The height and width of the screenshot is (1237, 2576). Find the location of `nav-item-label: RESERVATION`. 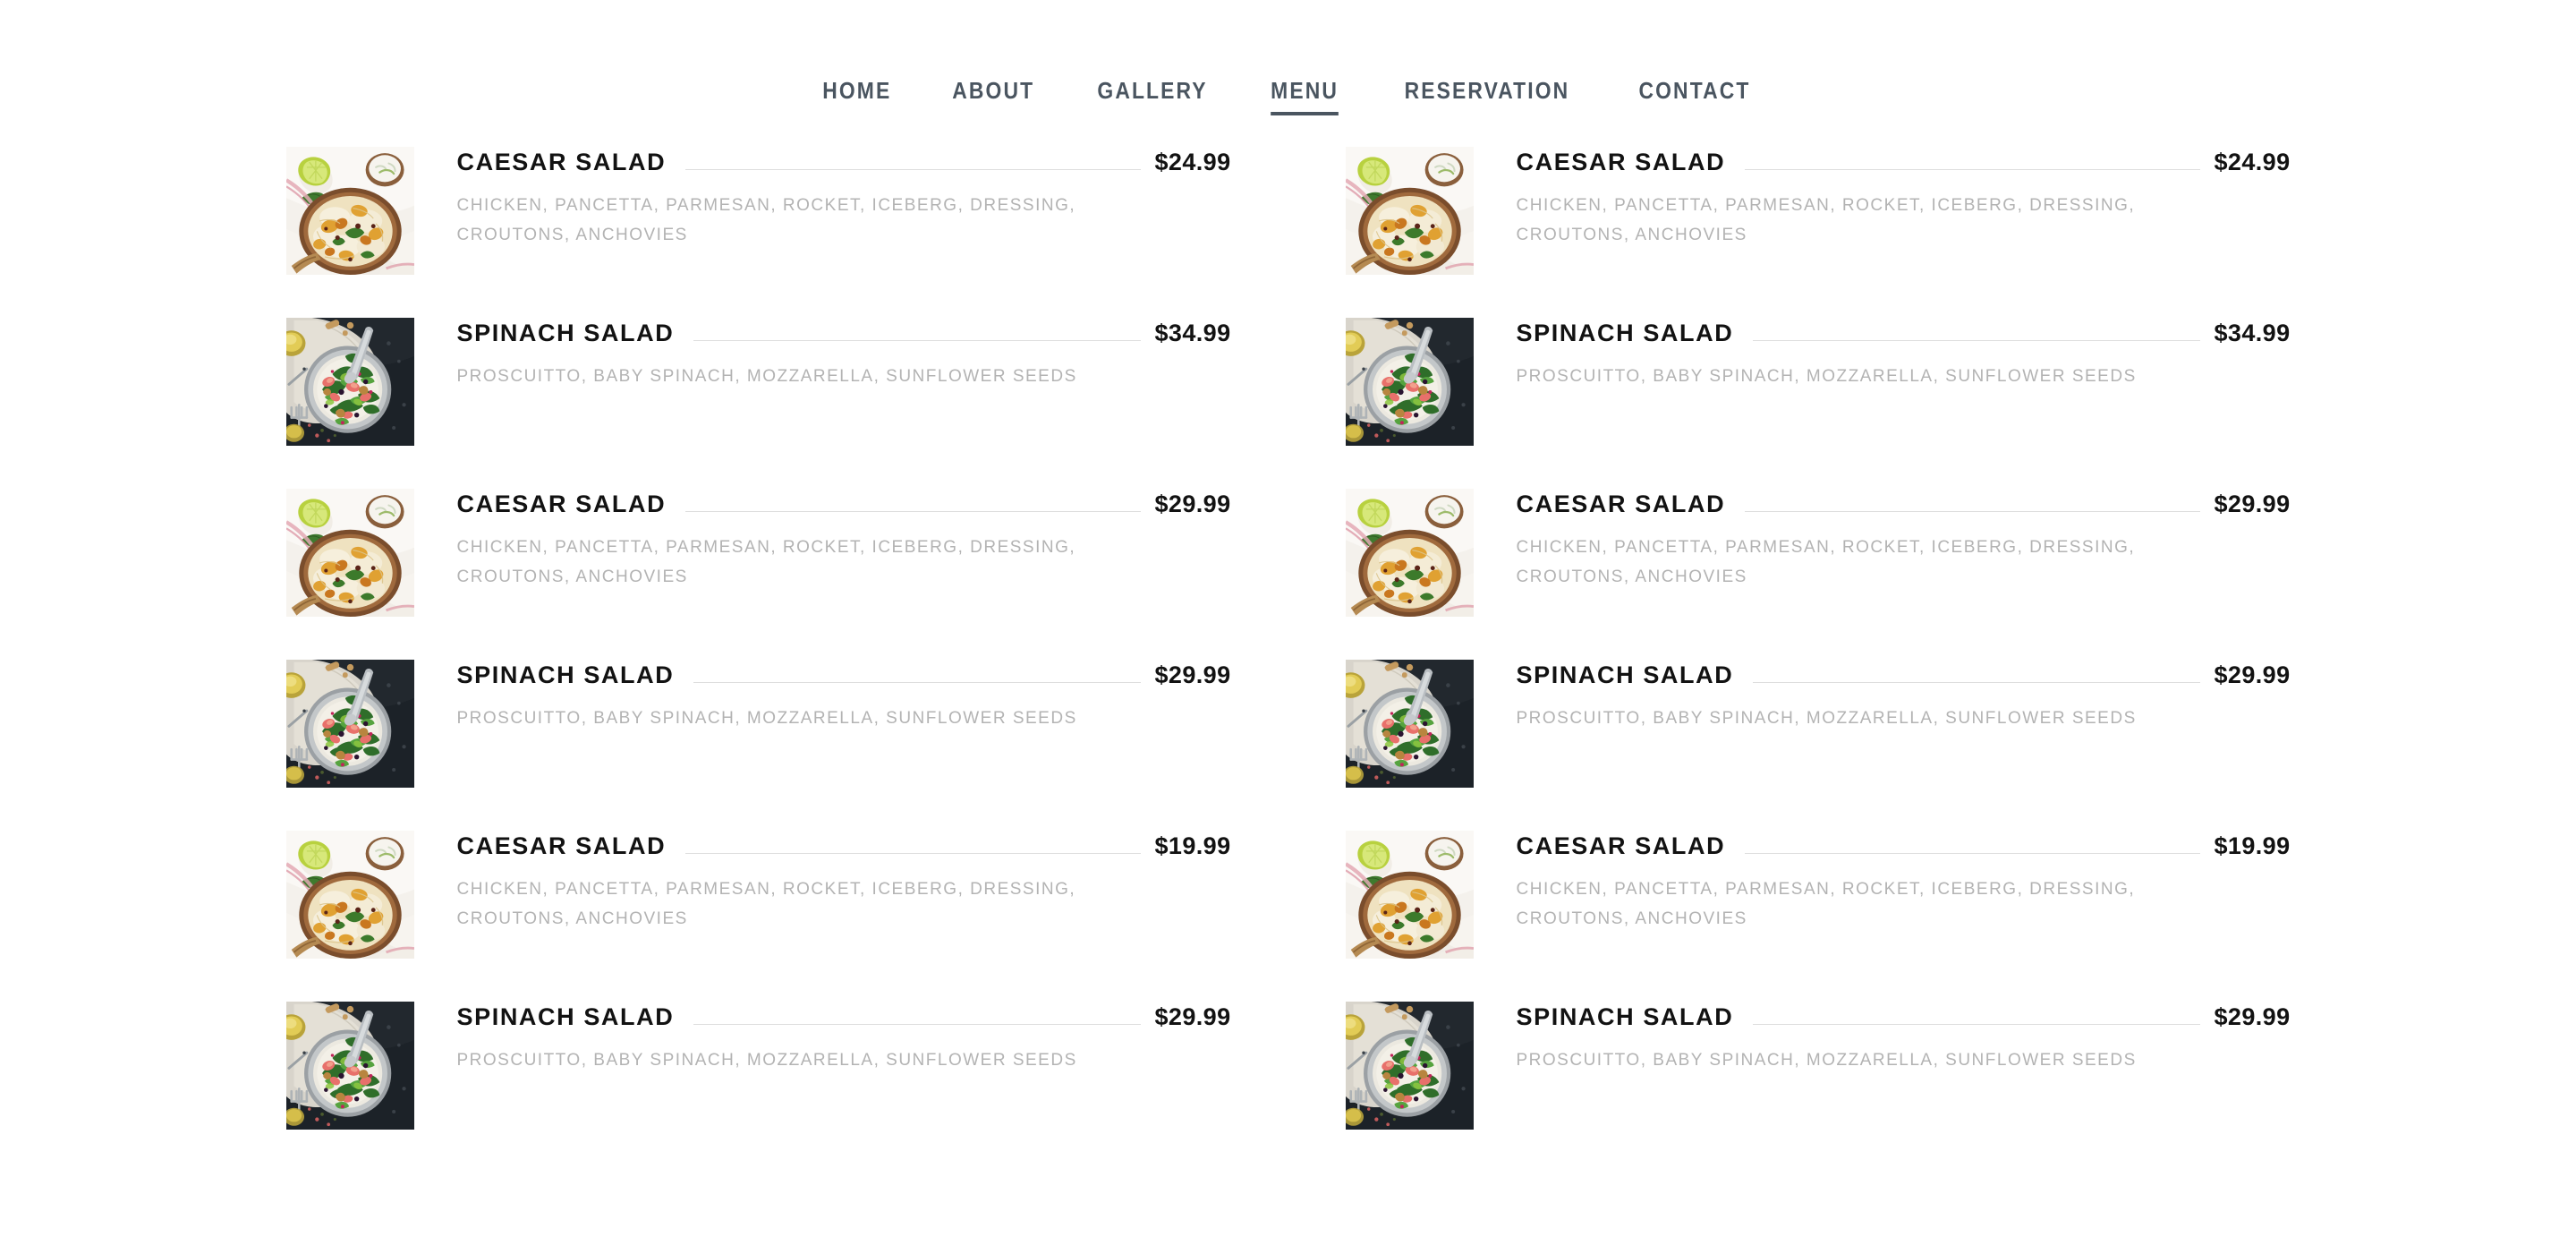

nav-item-label: RESERVATION is located at coordinates (1486, 90).